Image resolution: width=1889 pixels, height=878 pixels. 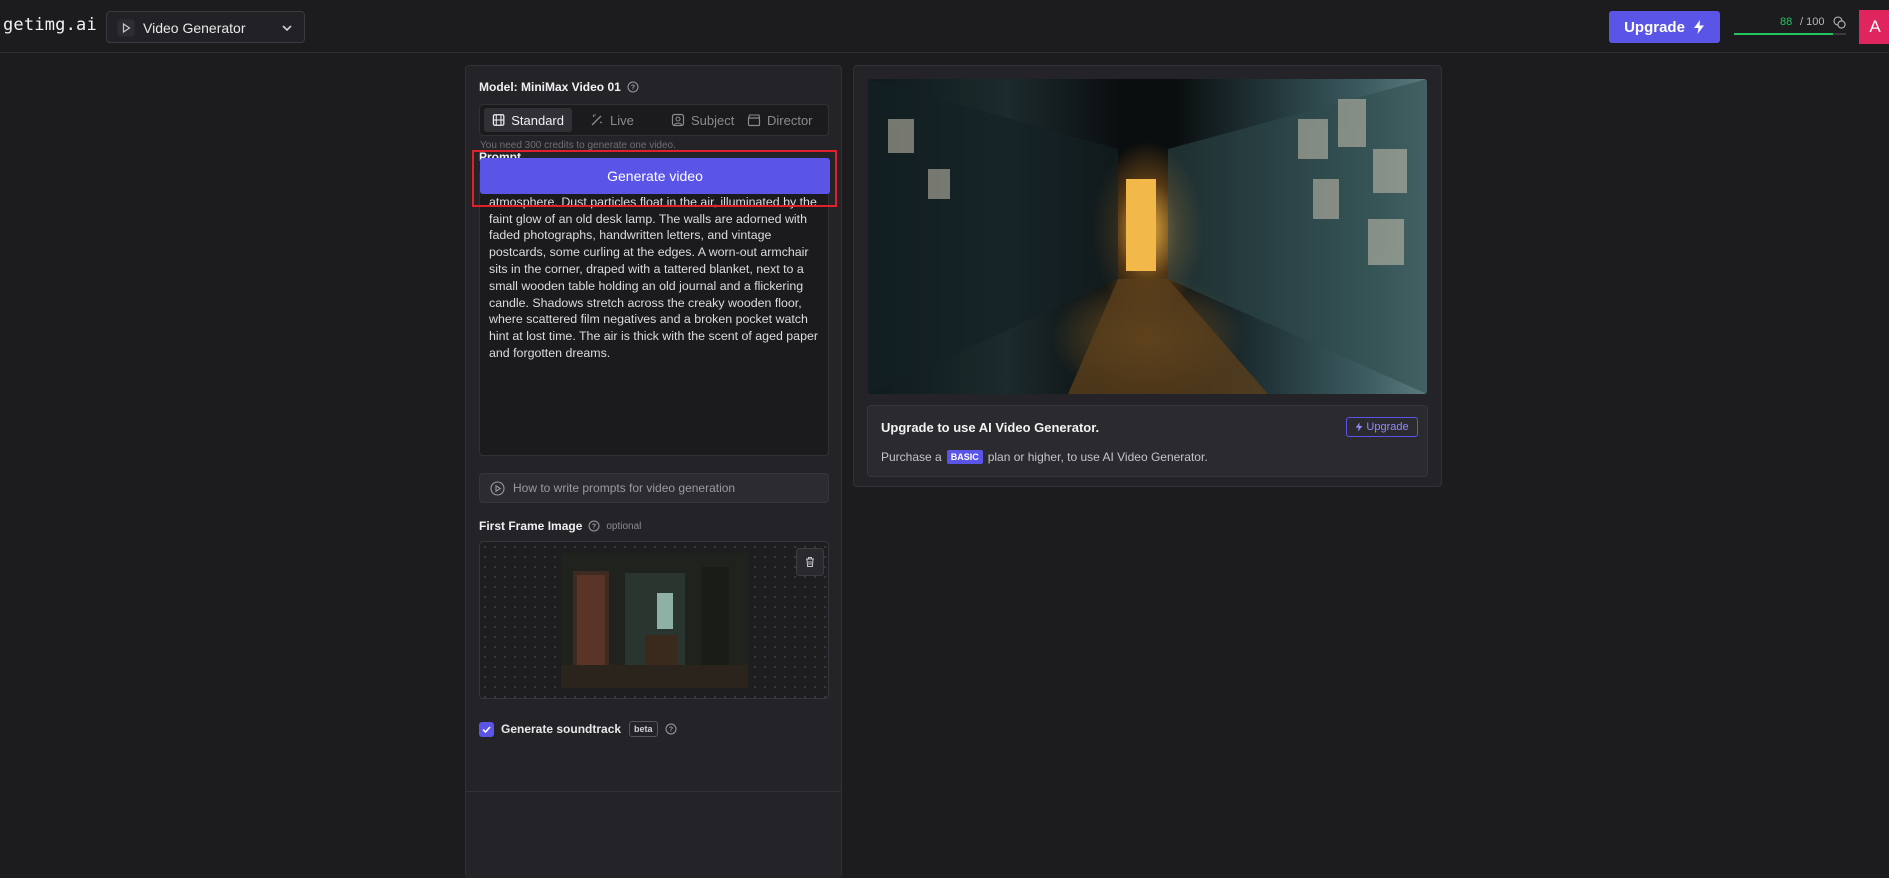 I want to click on trash-icon, so click(x=810, y=562).